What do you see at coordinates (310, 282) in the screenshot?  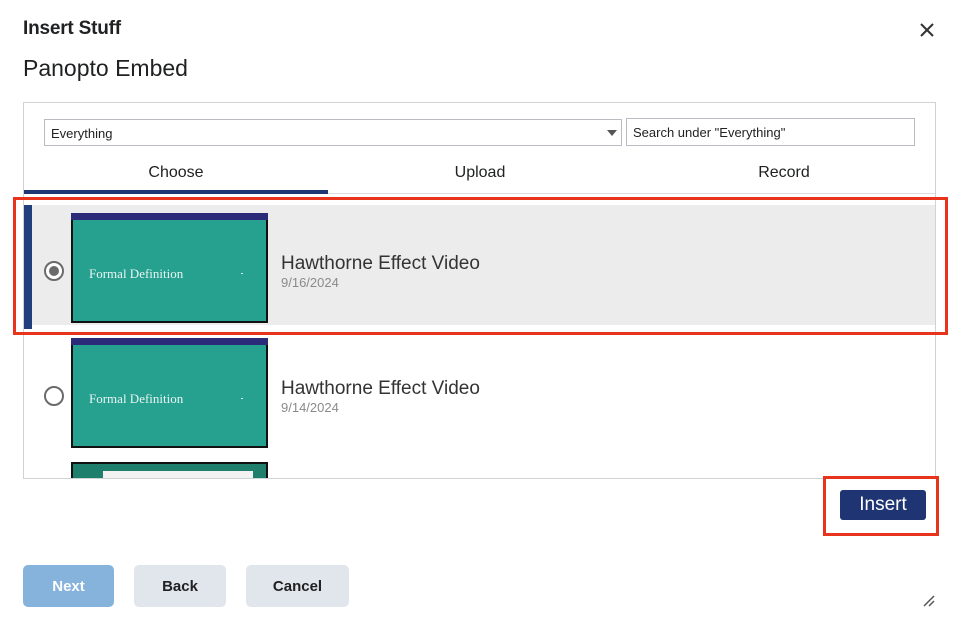 I see `item-date: 9/16/2024` at bounding box center [310, 282].